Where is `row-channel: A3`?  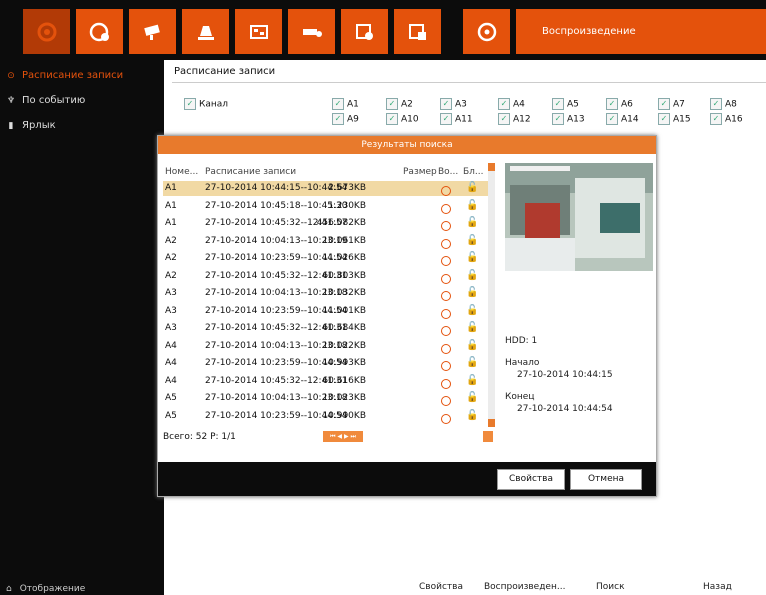 row-channel: A3 is located at coordinates (171, 328).